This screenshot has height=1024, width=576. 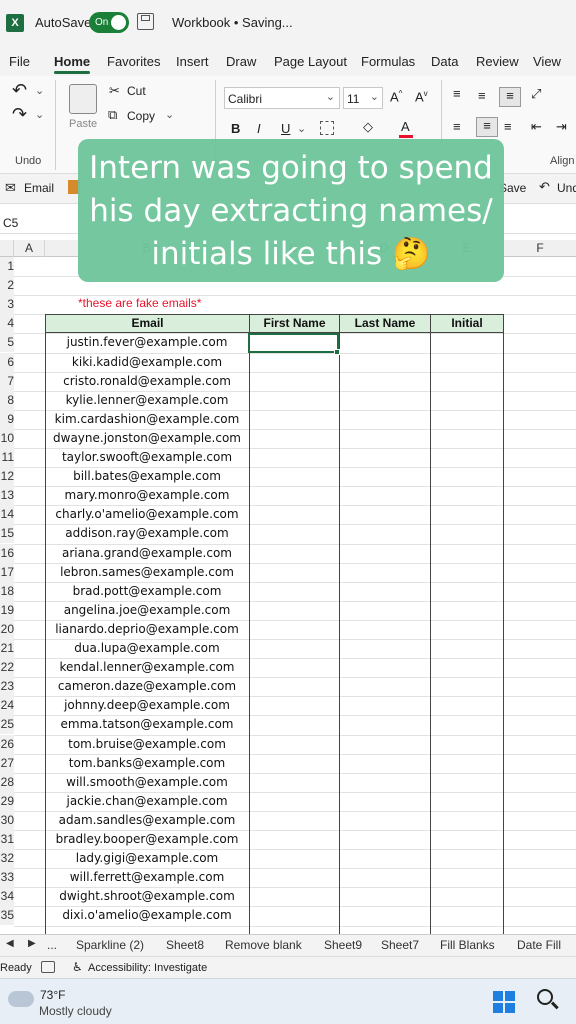 I want to click on row-header: 17, so click(x=7, y=572).